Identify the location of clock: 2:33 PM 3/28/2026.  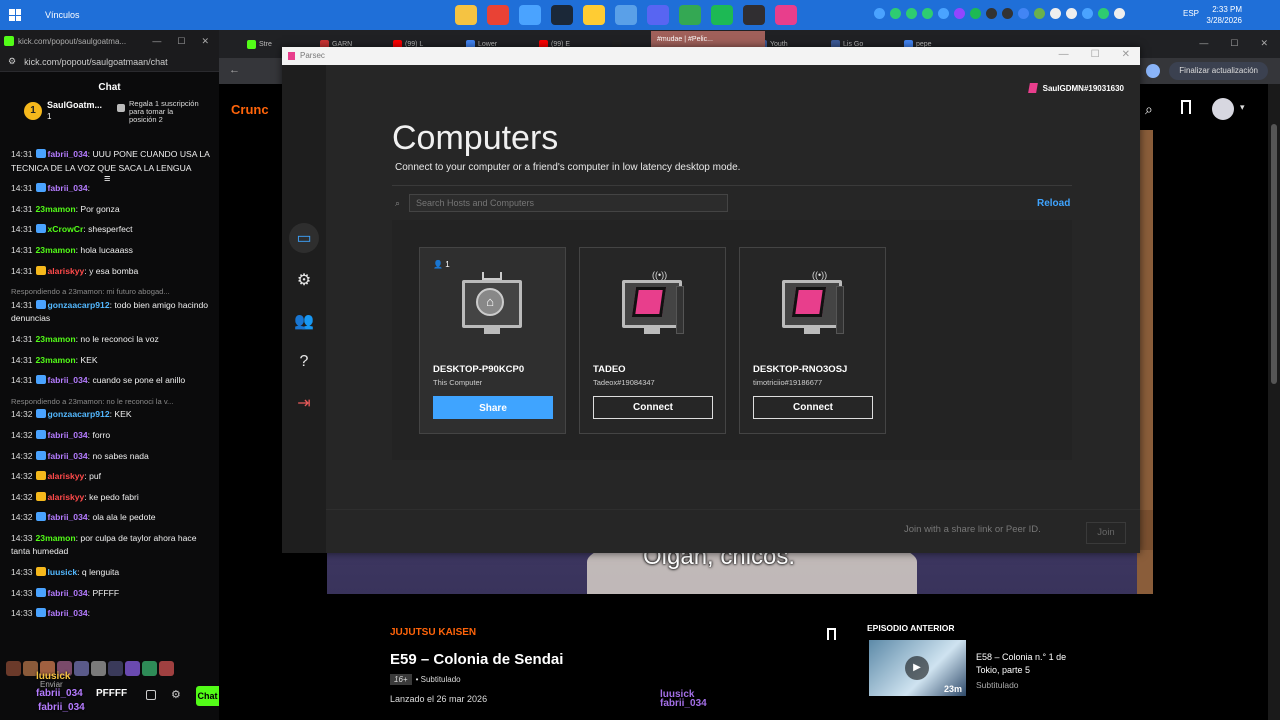
(1221, 15).